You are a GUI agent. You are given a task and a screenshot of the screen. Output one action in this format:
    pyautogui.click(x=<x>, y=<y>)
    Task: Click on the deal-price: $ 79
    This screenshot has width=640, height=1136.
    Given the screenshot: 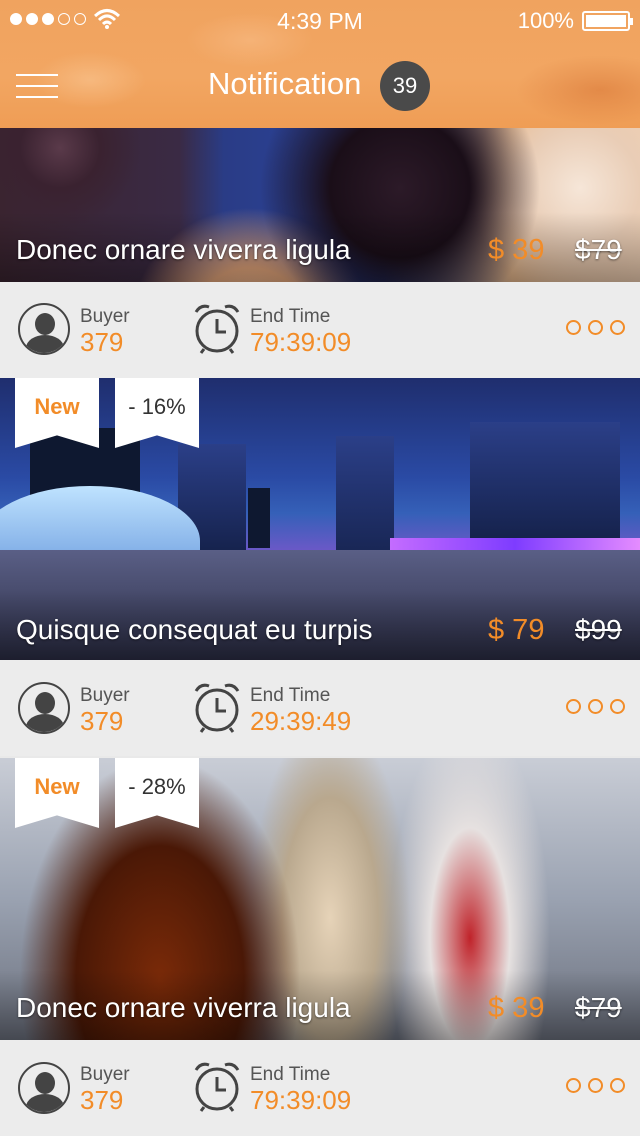 What is the action you would take?
    pyautogui.click(x=516, y=630)
    